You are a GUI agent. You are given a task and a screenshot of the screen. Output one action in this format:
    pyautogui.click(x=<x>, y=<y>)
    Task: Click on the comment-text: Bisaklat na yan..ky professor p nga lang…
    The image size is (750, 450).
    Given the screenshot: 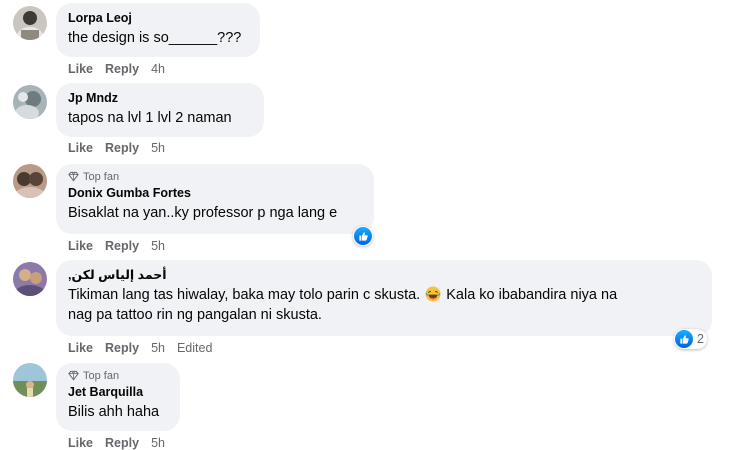 What is the action you would take?
    pyautogui.click(x=203, y=213)
    